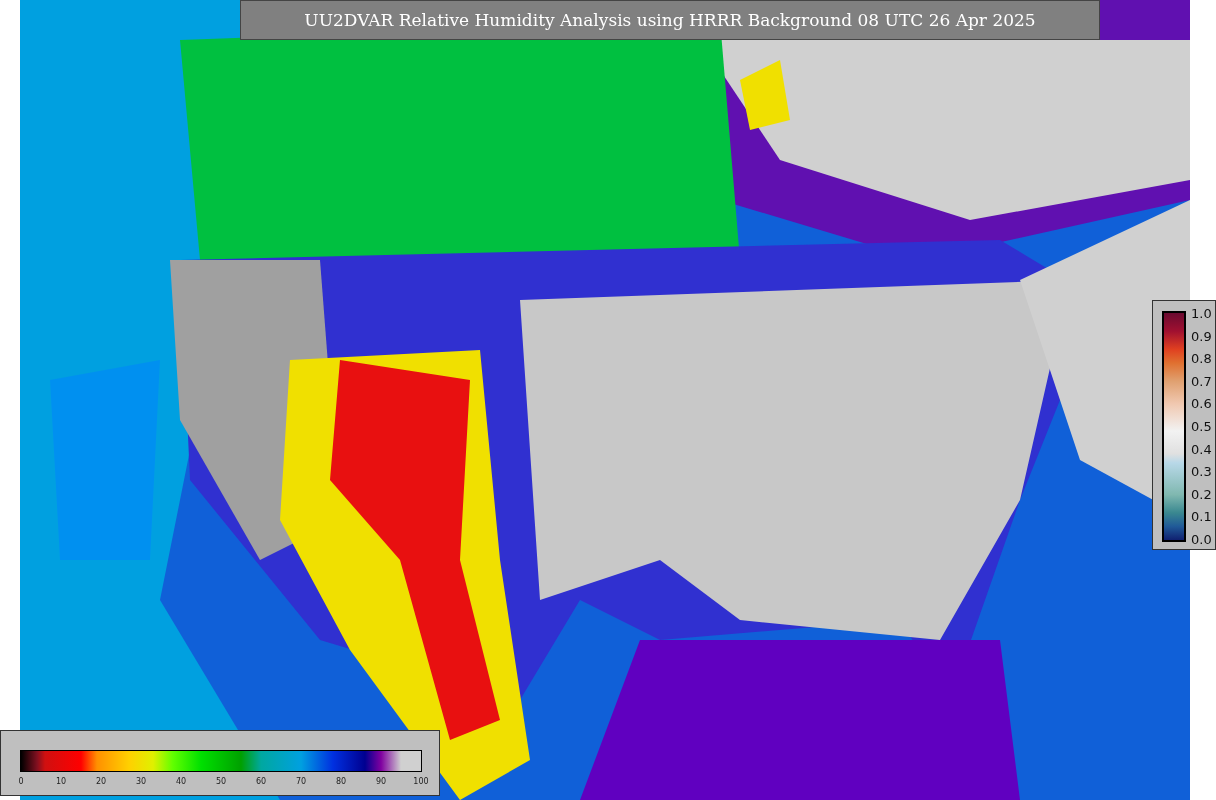 The image size is (1216, 800). Describe the element at coordinates (1201, 381) in the screenshot. I see `tick-label: 0.7` at that location.